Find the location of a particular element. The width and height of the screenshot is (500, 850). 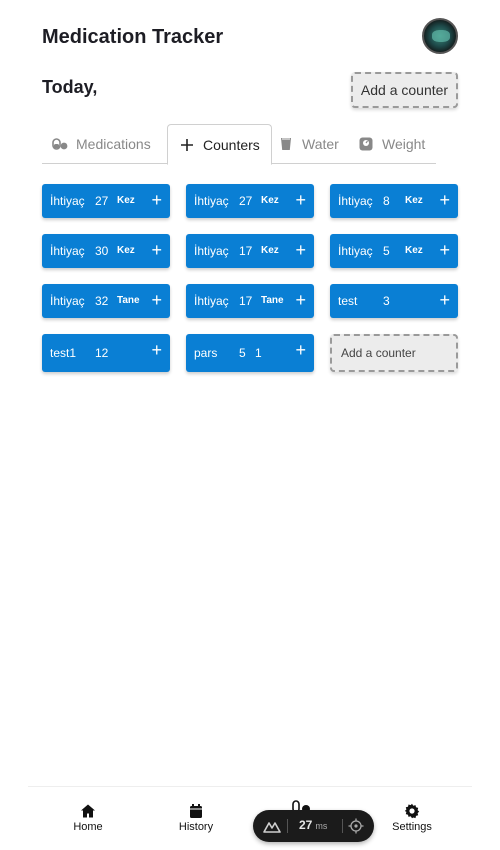

counter-card: İhtiyaç 17 Tane + is located at coordinates (250, 301).